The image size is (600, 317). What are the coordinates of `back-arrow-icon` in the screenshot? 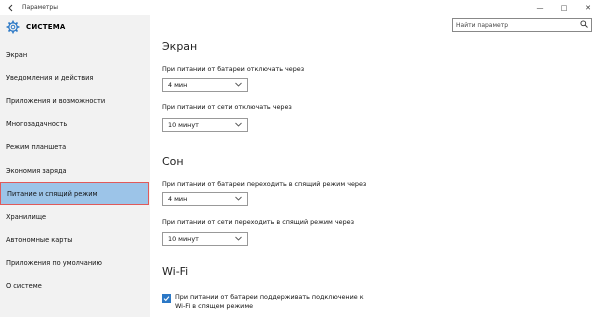 It's located at (11, 7).